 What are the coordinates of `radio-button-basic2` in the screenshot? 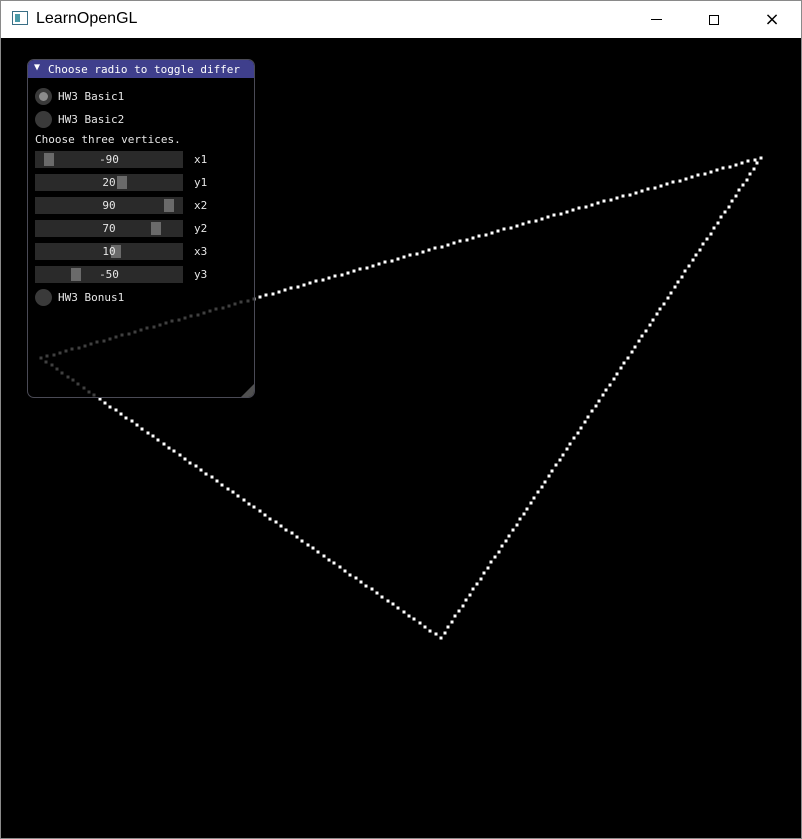 It's located at (43, 119).